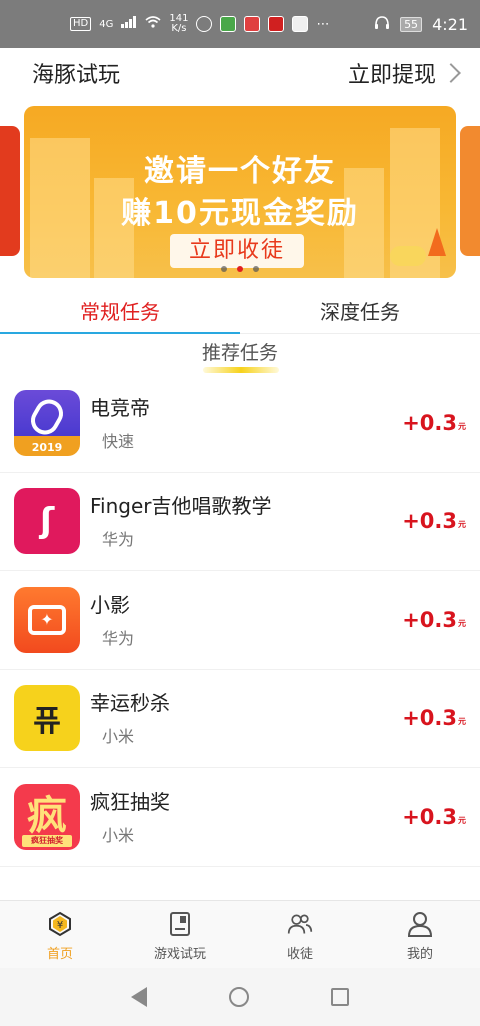 The width and height of the screenshot is (480, 1026). Describe the element at coordinates (130, 703) in the screenshot. I see `task-name: 幸运秒杀` at that location.